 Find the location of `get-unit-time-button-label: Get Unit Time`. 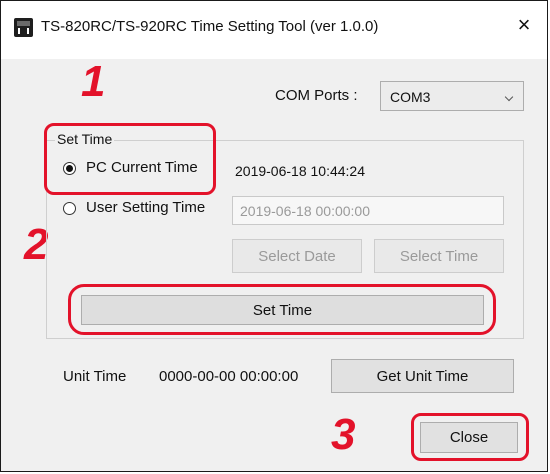

get-unit-time-button-label: Get Unit Time is located at coordinates (422, 376).